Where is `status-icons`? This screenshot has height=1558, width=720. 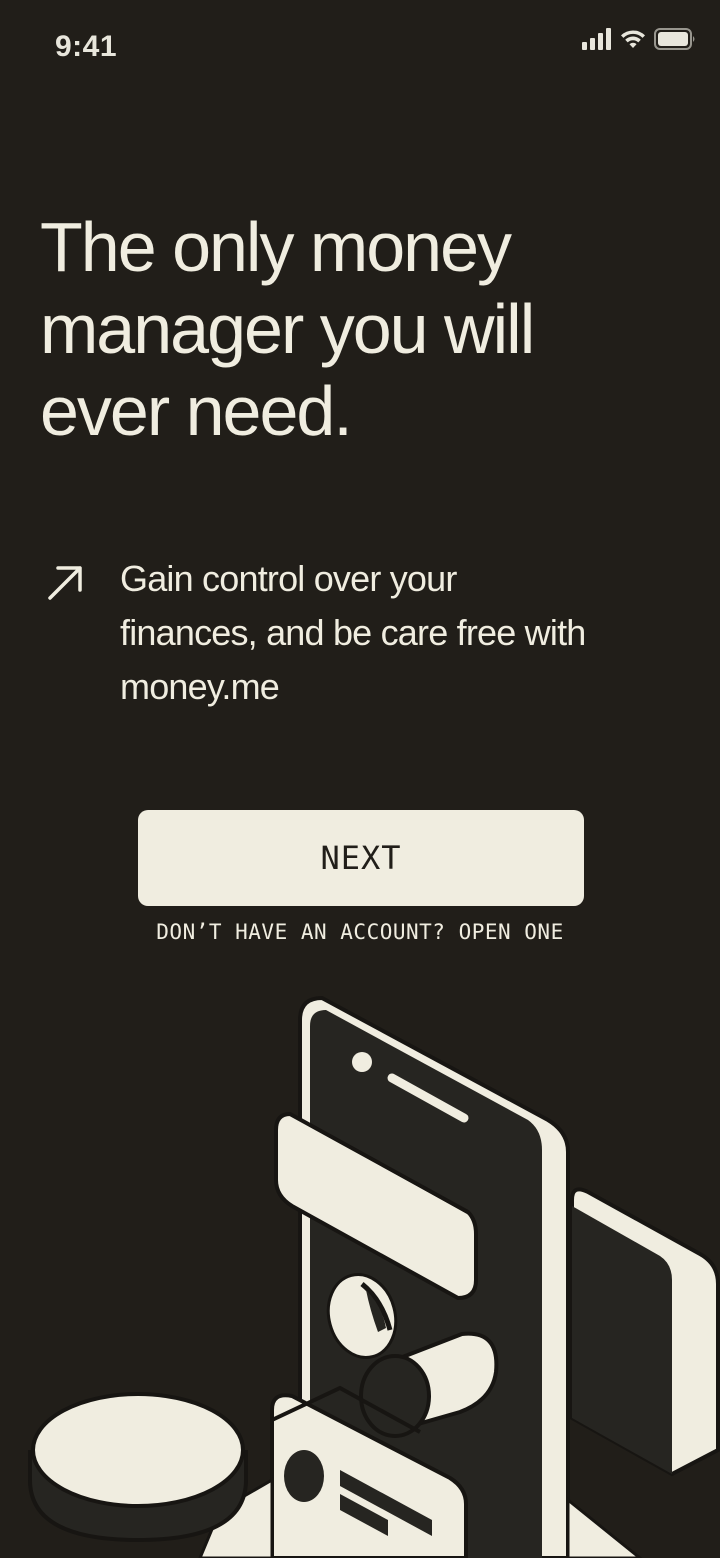 status-icons is located at coordinates (639, 39).